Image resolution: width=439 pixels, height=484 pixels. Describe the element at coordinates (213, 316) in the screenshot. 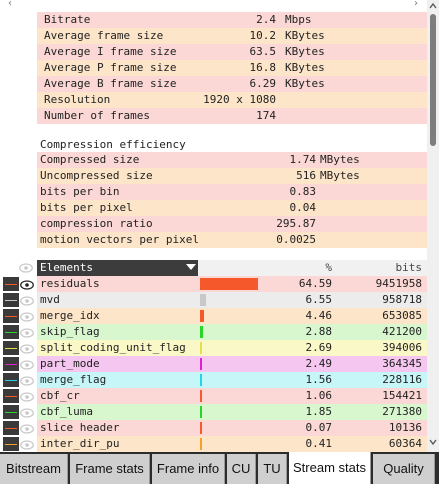

I see `element-row: merge_idx 4.46 653085` at that location.